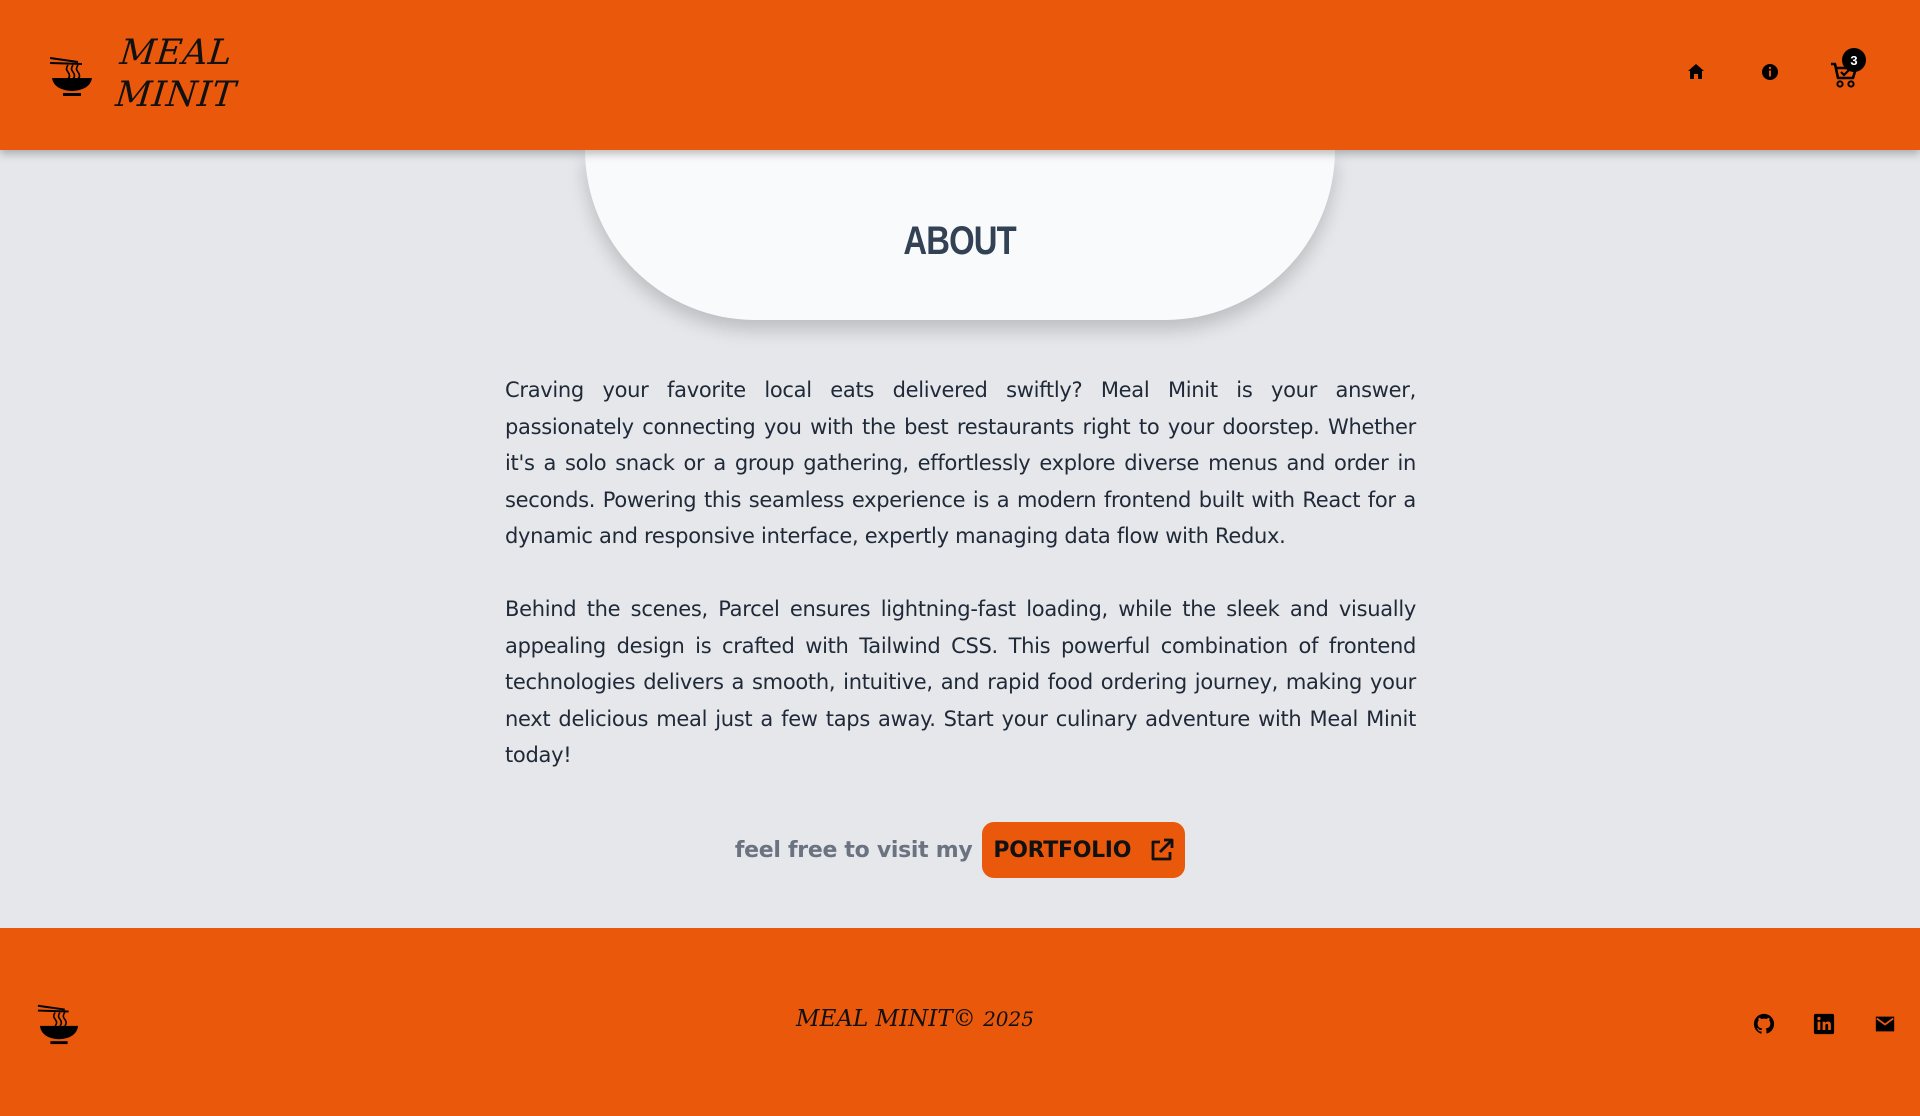 This screenshot has height=1116, width=1920. What do you see at coordinates (1062, 850) in the screenshot?
I see `portfolio-label: PORTFOLIO` at bounding box center [1062, 850].